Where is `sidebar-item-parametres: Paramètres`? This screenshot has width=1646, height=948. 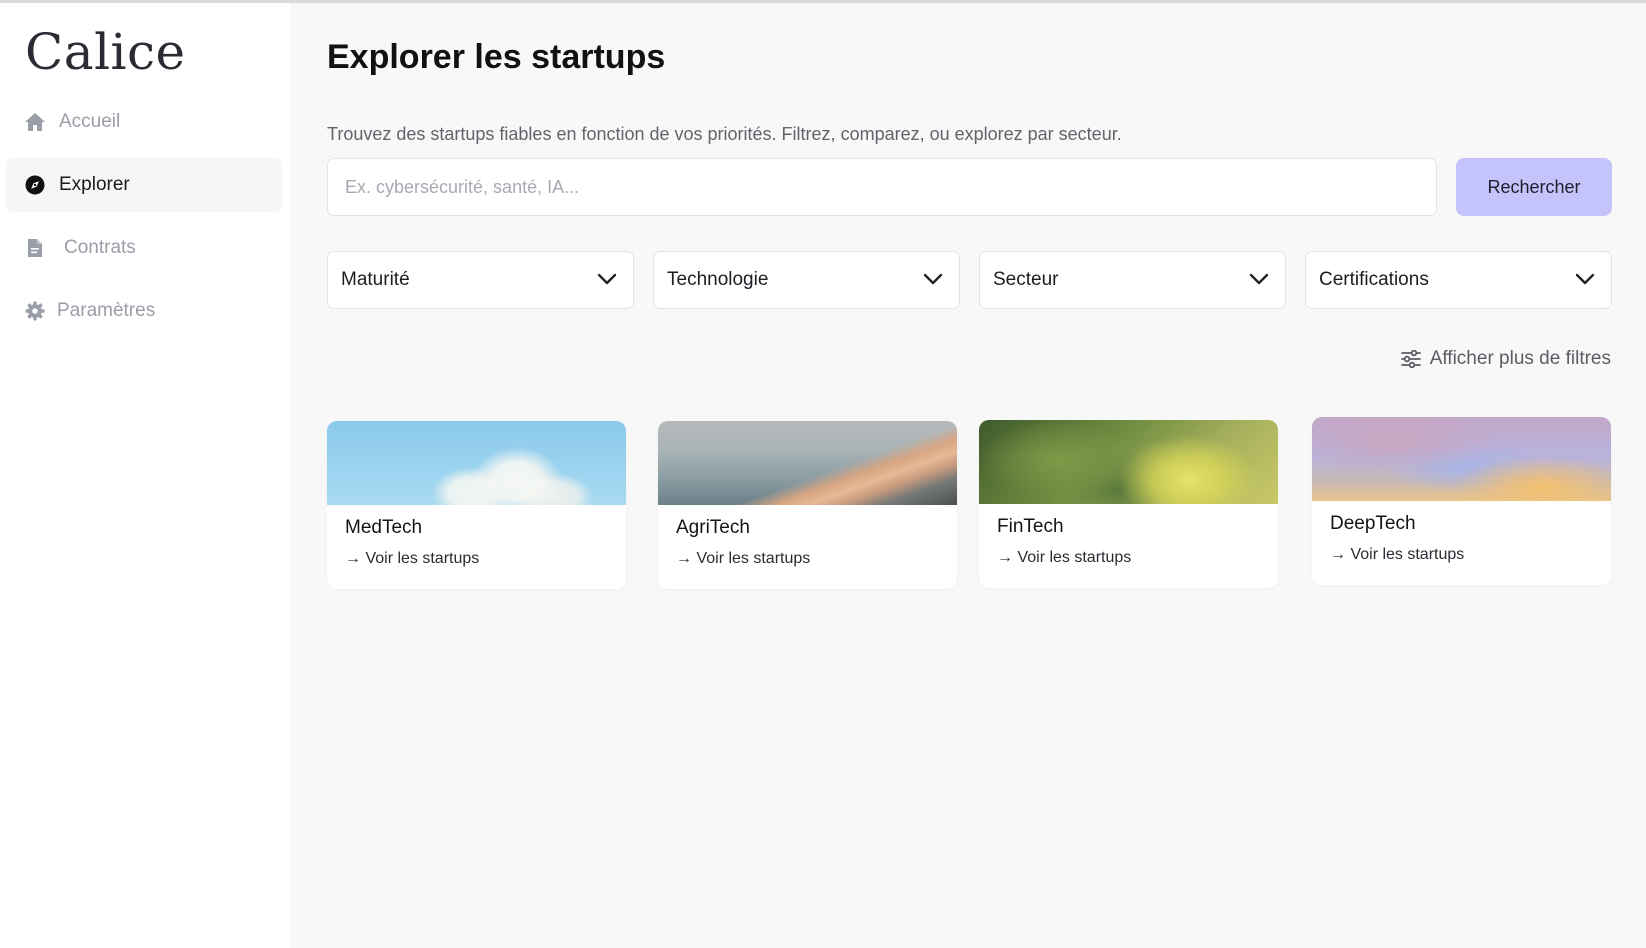 sidebar-item-parametres: Paramètres is located at coordinates (144, 311).